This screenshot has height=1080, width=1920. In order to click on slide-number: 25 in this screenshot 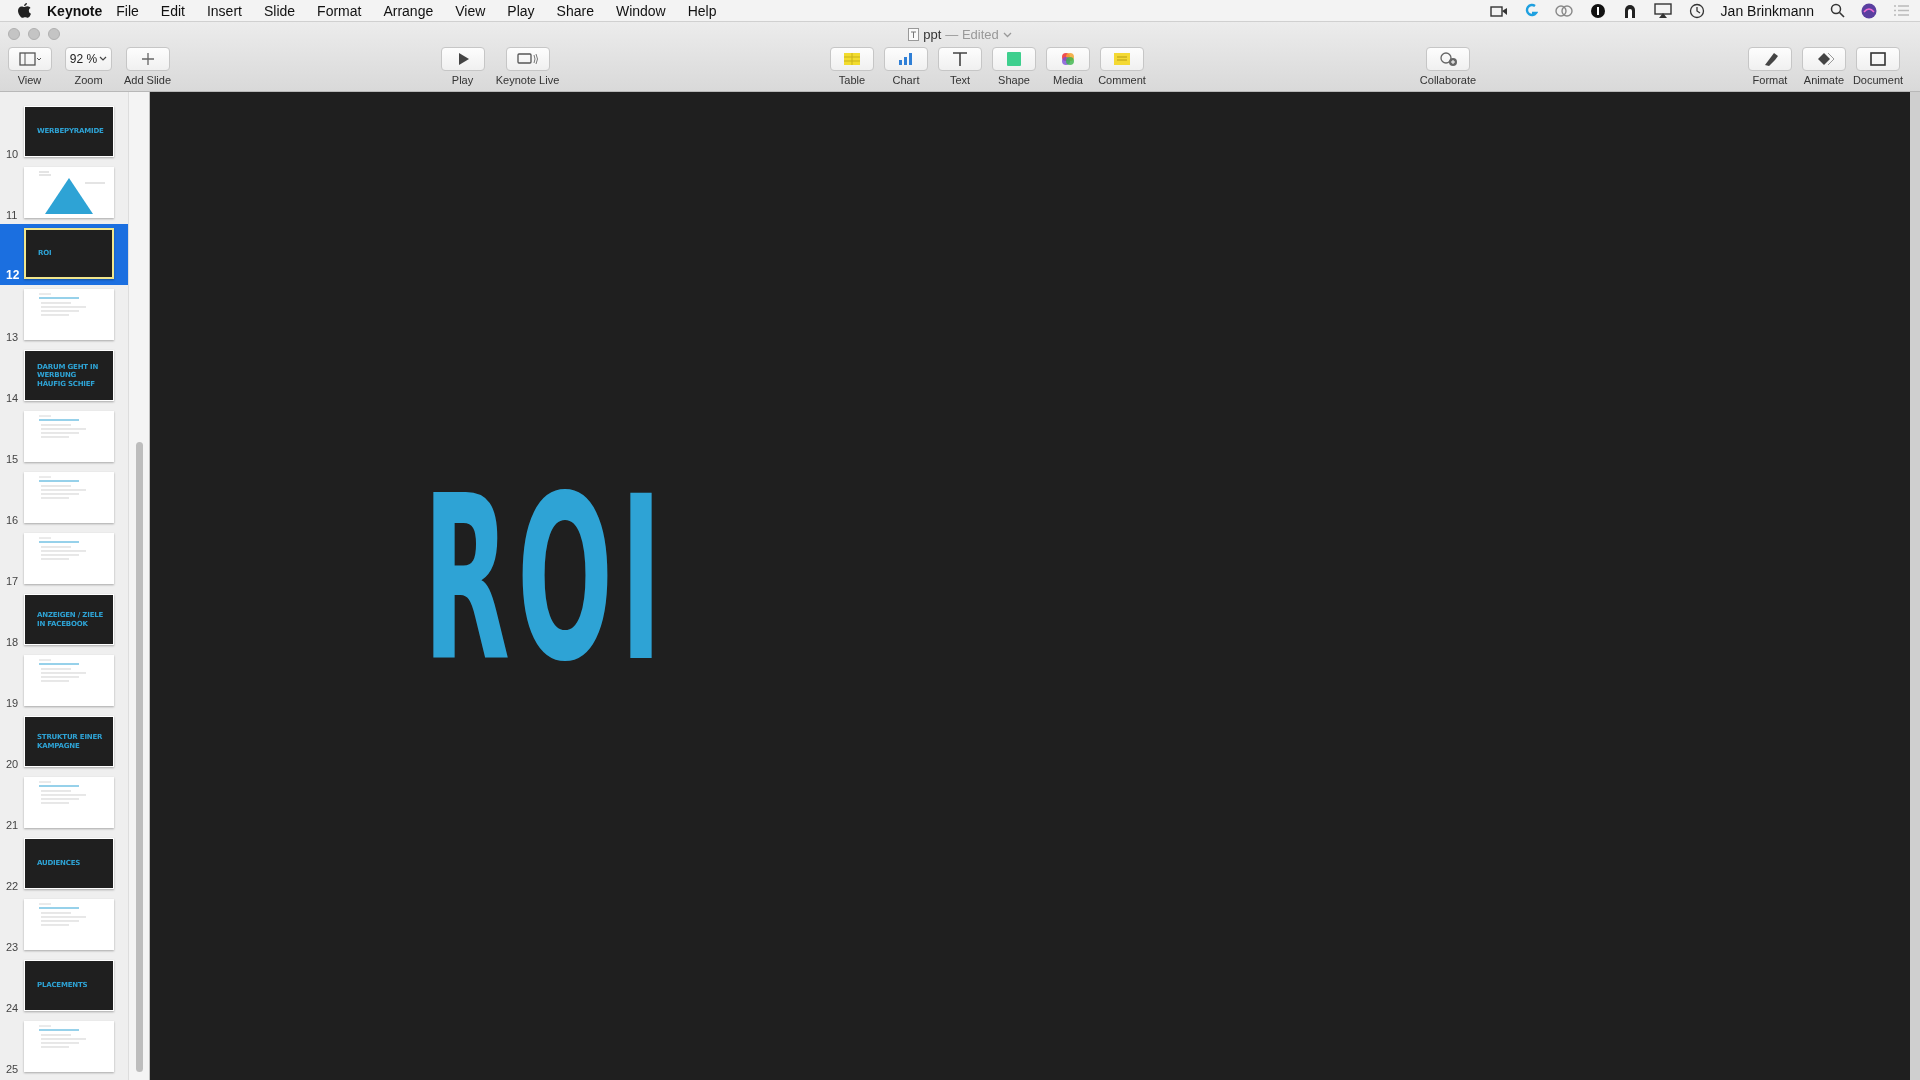, I will do `click(12, 1069)`.